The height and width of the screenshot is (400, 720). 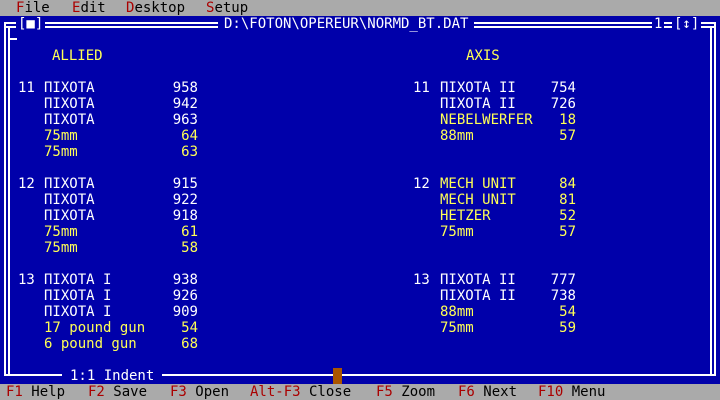 What do you see at coordinates (189, 232) in the screenshot?
I see `allied-unit-value: 61` at bounding box center [189, 232].